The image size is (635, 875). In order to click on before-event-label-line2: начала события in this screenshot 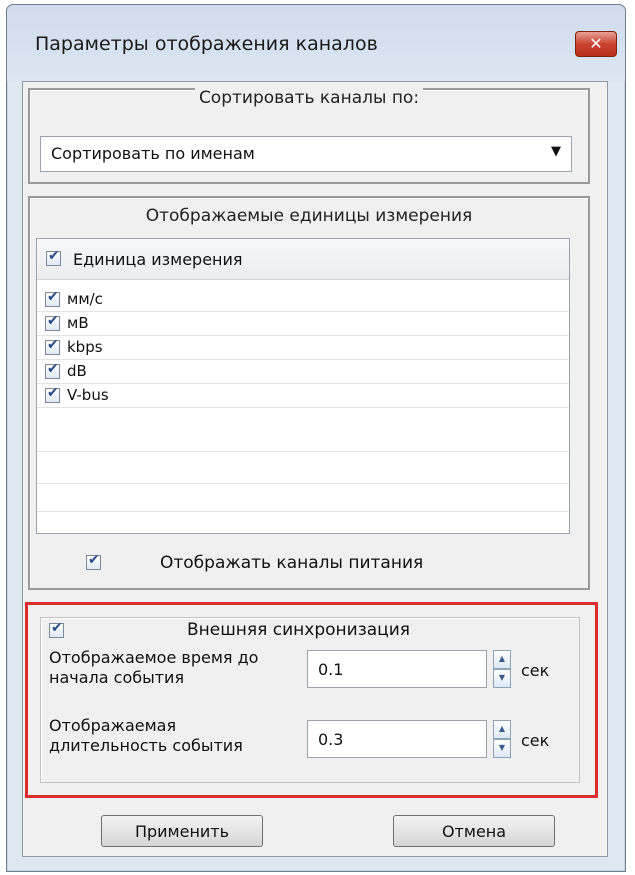, I will do `click(117, 677)`.